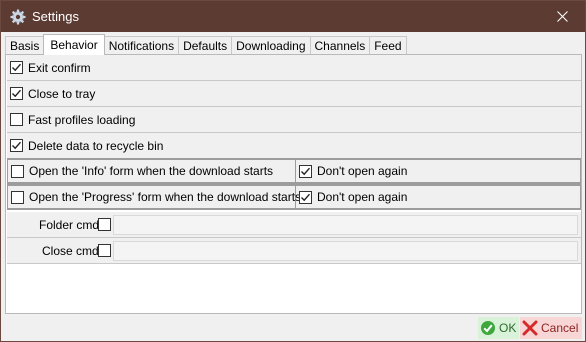 This screenshot has height=342, width=586. Describe the element at coordinates (345, 225) in the screenshot. I see `folder-cmd-input` at that location.